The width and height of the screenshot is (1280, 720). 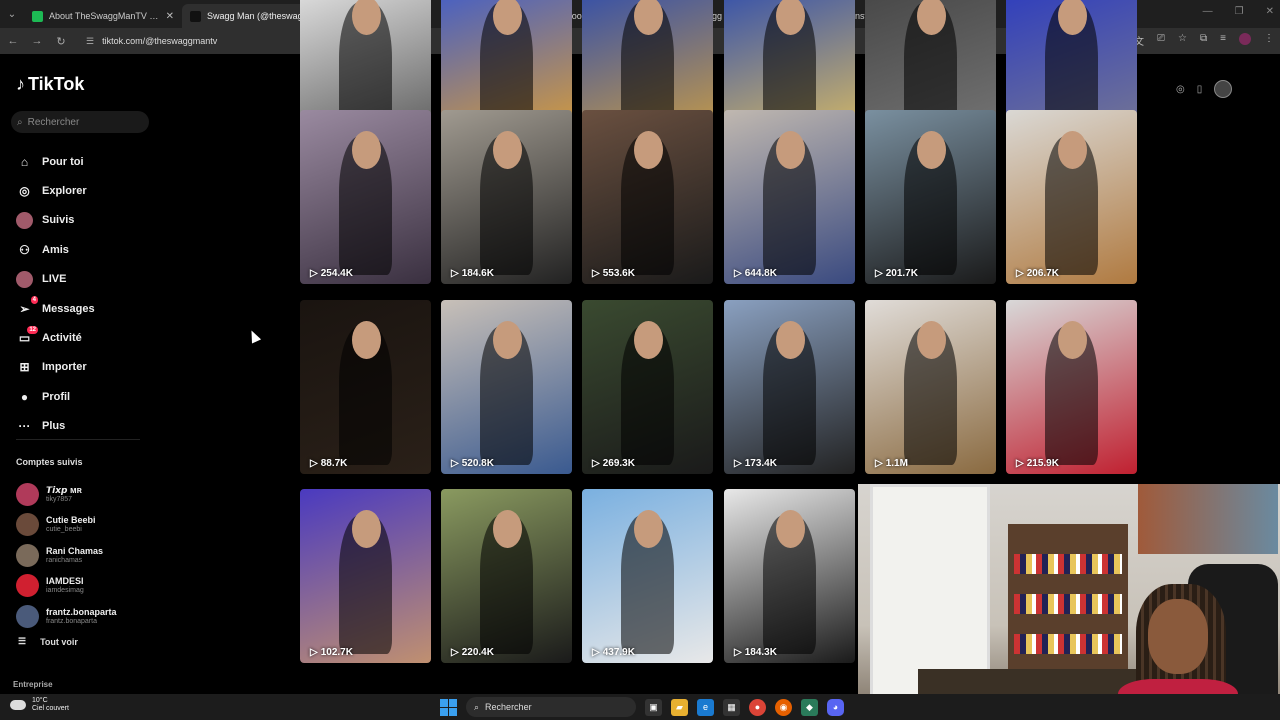 What do you see at coordinates (835, 707) in the screenshot?
I see `discord-icon: ◕` at bounding box center [835, 707].